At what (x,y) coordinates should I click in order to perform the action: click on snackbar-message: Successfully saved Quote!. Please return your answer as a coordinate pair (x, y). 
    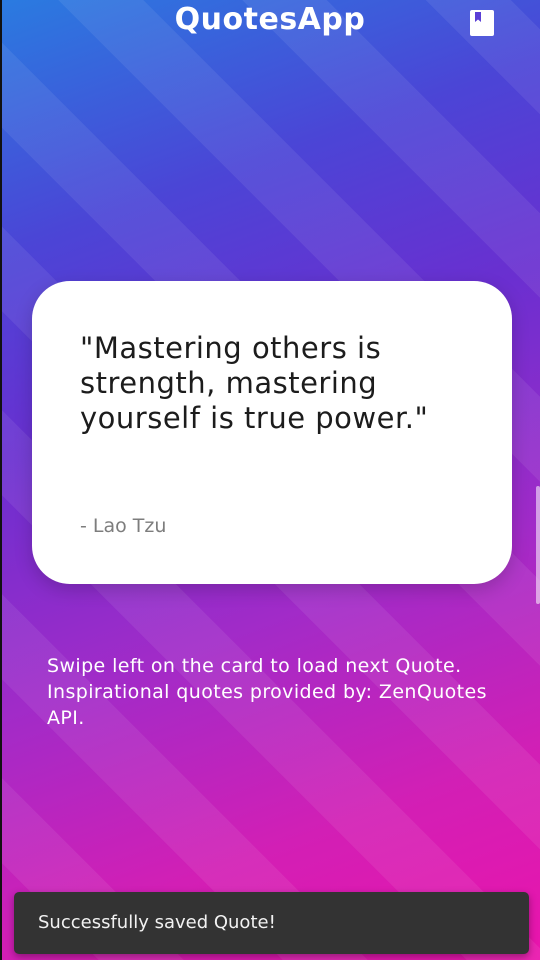
    Looking at the image, I should click on (157, 922).